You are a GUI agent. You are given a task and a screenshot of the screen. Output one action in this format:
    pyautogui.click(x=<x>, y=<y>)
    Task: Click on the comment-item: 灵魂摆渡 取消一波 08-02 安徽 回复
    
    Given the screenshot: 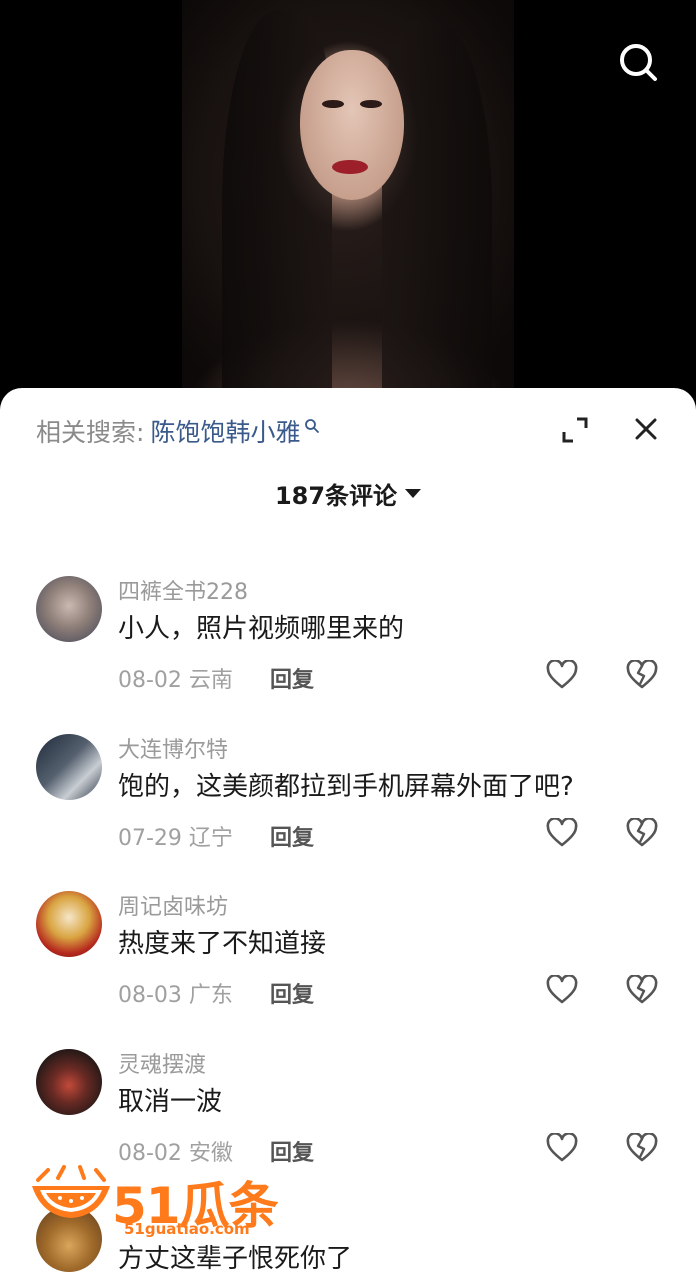 What is the action you would take?
    pyautogui.click(x=348, y=1124)
    